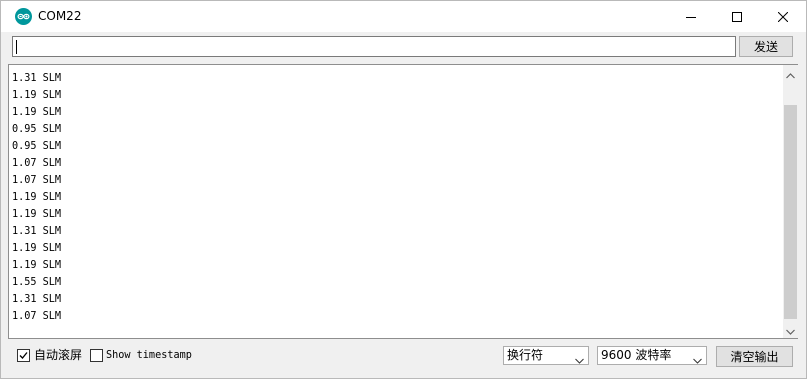  I want to click on close-button, so click(783, 16).